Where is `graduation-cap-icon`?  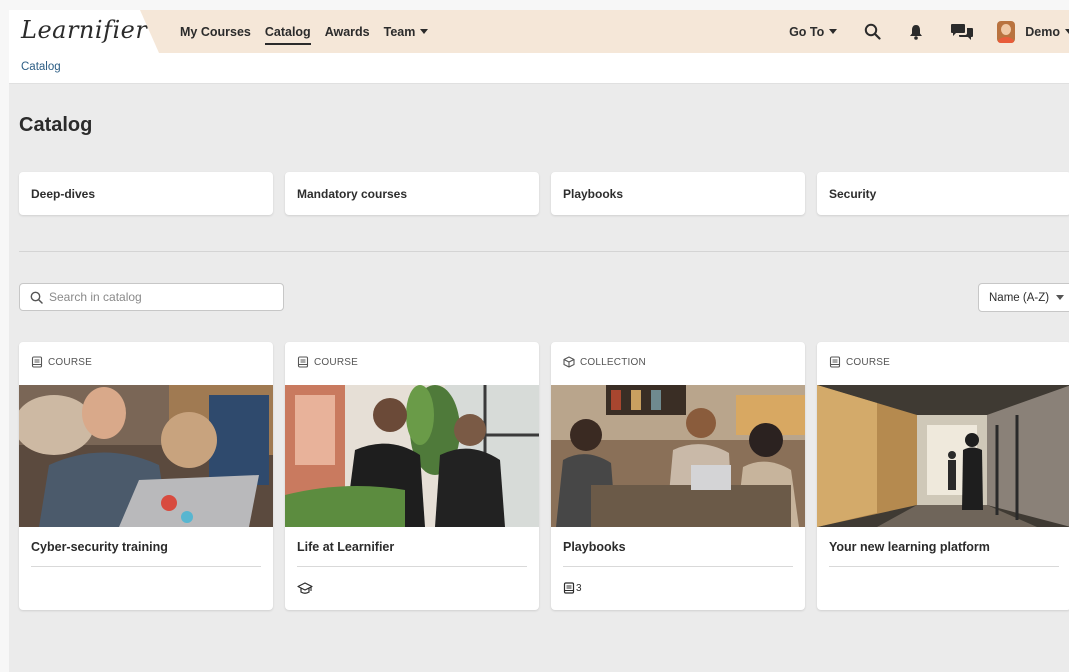 graduation-cap-icon is located at coordinates (305, 588).